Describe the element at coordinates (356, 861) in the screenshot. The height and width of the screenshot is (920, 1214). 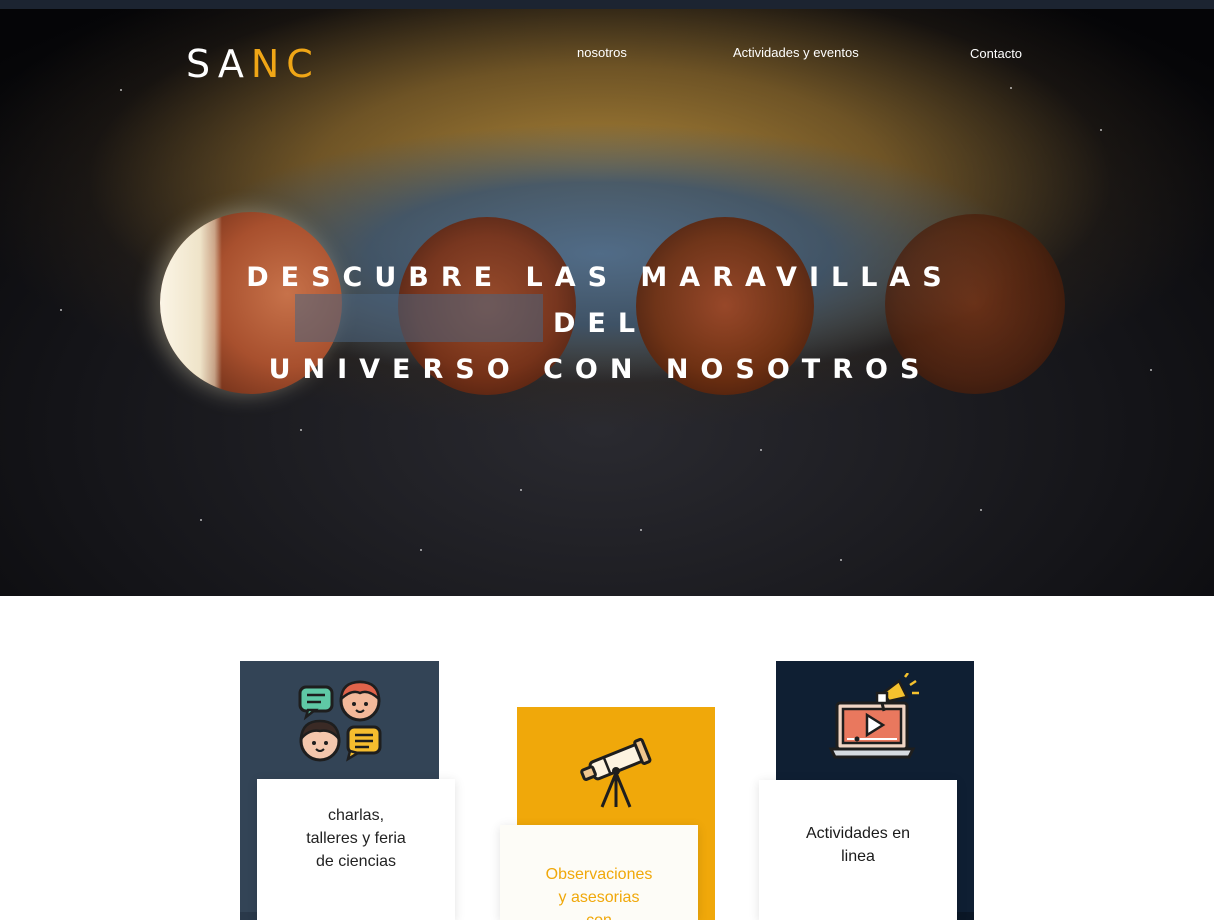
I see `card-charlas-label-line-3: de ciencias` at that location.